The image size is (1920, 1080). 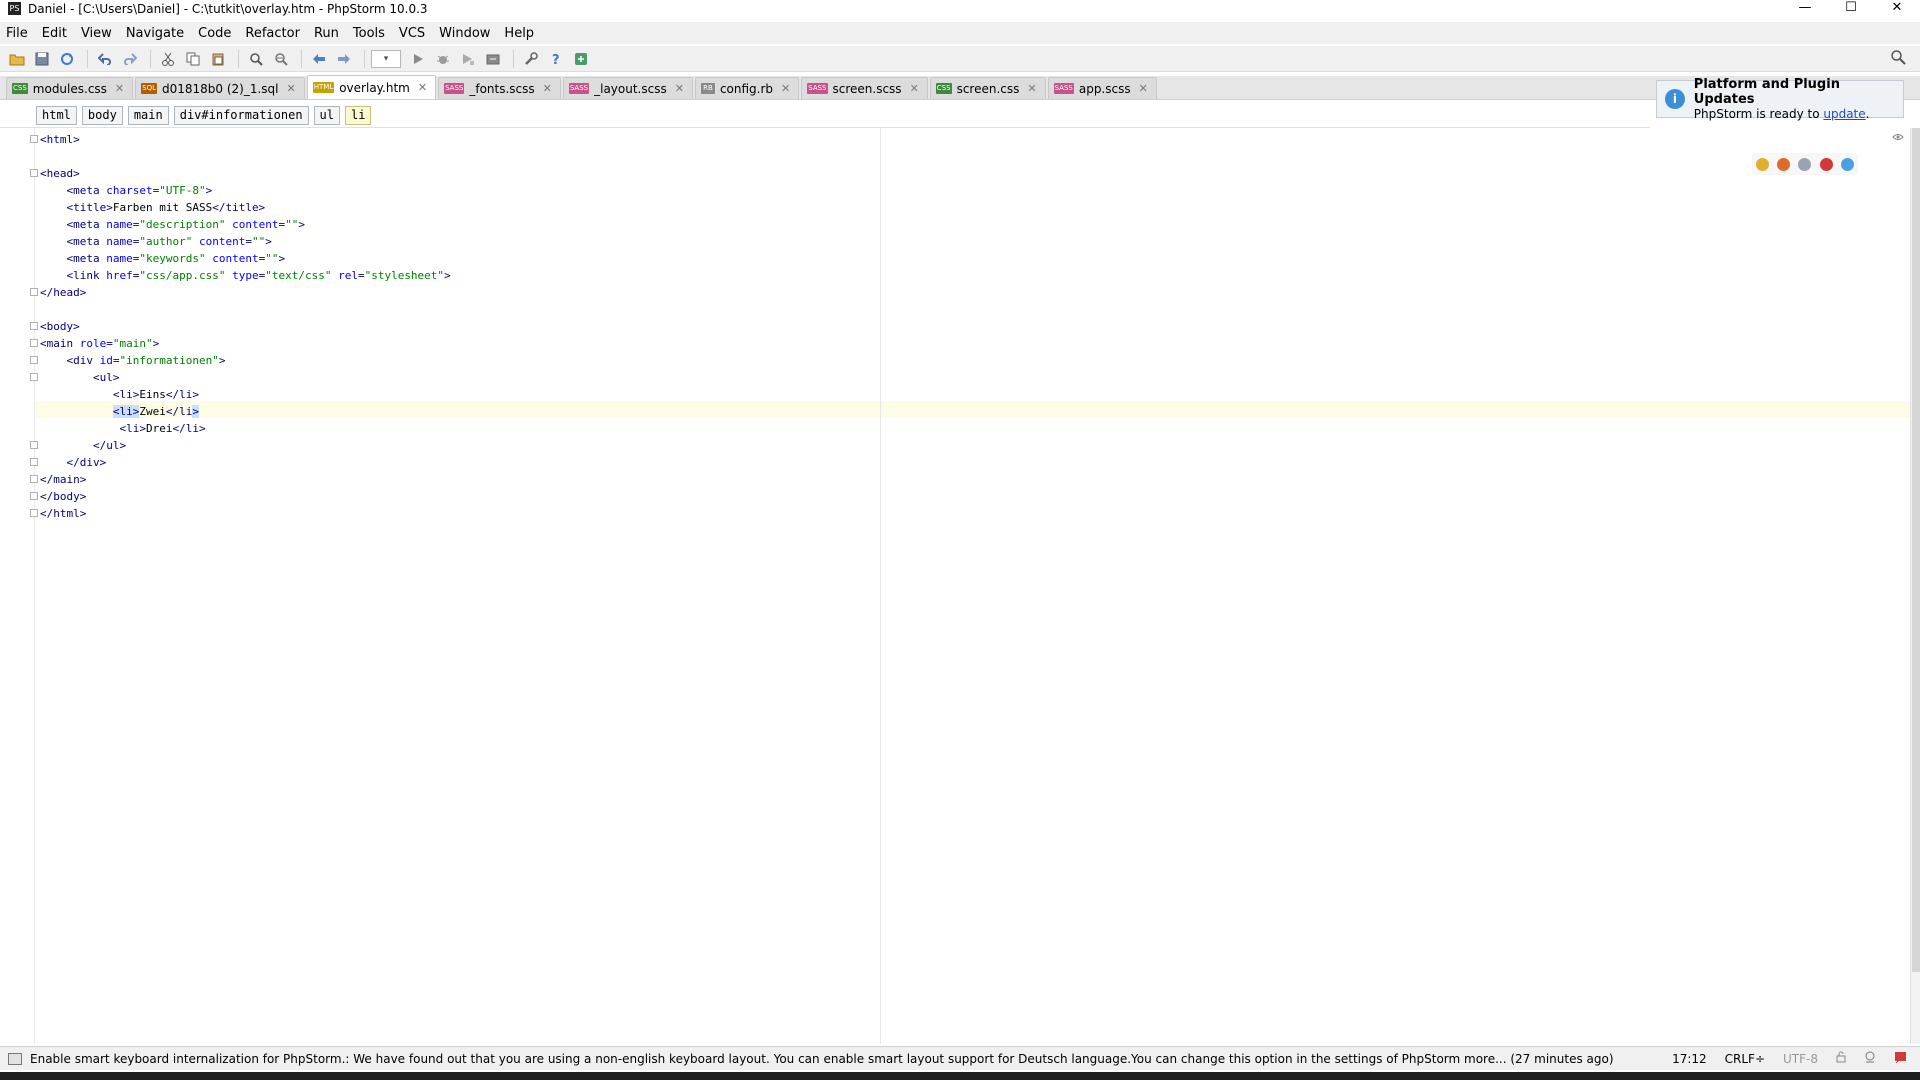 I want to click on find-icon, so click(x=256, y=59).